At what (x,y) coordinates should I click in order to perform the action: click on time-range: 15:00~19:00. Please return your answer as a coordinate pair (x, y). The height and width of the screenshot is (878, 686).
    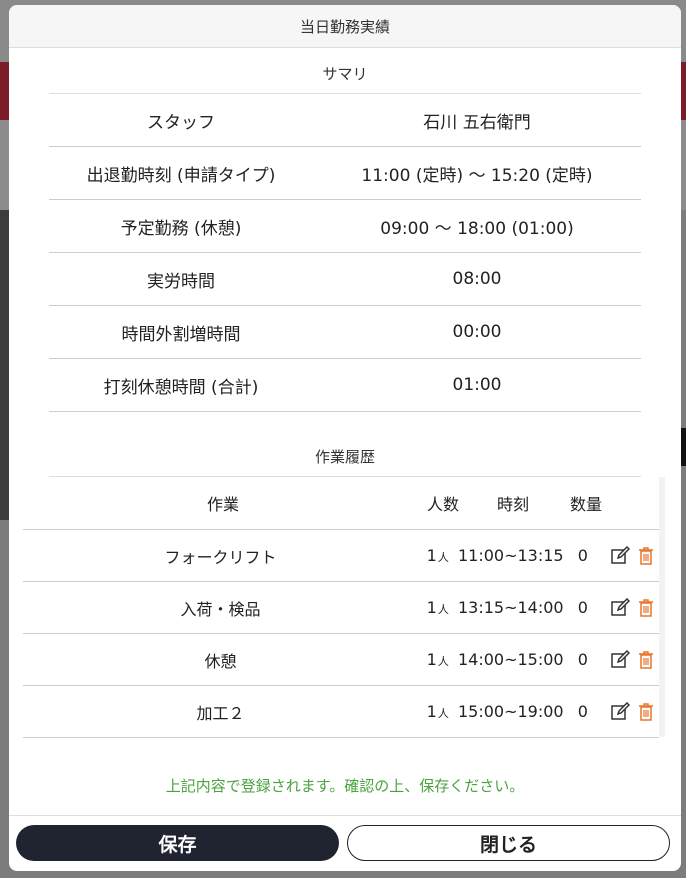
    Looking at the image, I should click on (510, 711).